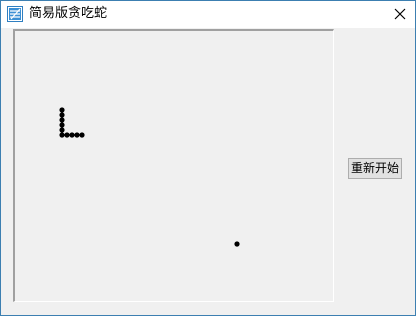 The height and width of the screenshot is (316, 416). I want to click on snake-head, so click(82, 135).